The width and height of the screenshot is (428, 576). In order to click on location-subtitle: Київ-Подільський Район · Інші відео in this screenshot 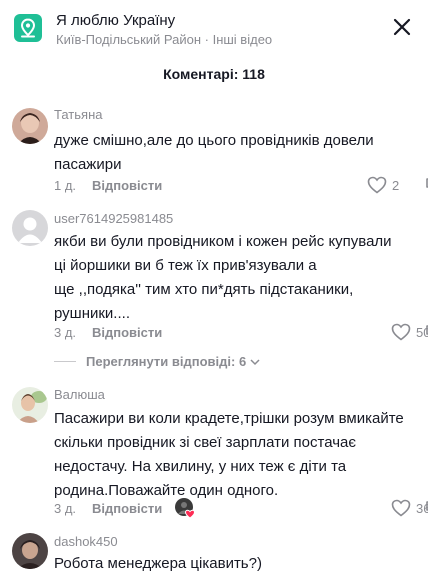, I will do `click(164, 39)`.